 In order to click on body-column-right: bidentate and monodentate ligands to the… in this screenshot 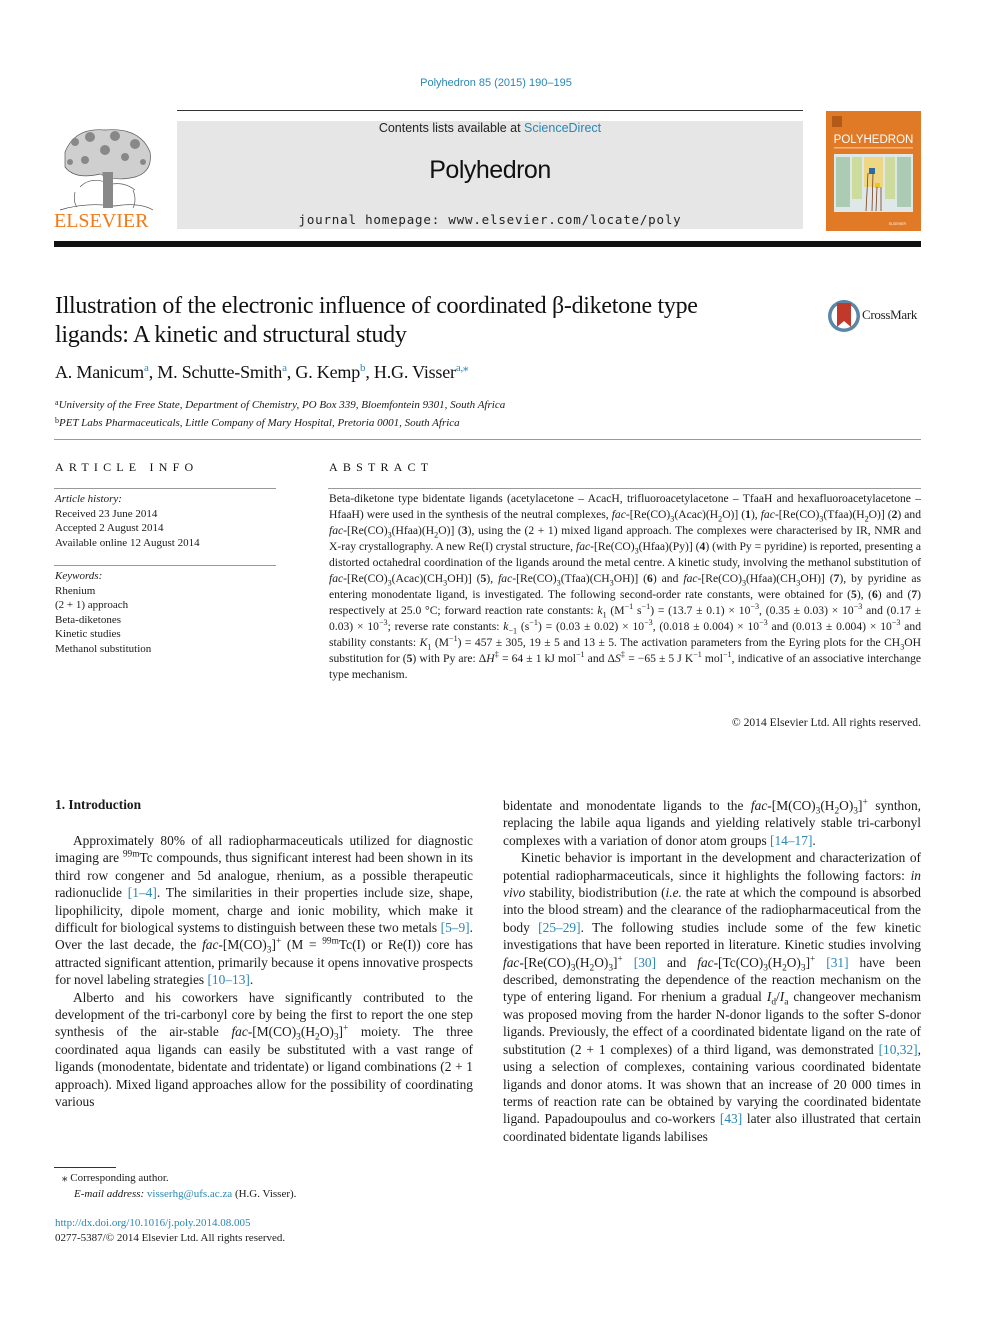, I will do `click(712, 971)`.